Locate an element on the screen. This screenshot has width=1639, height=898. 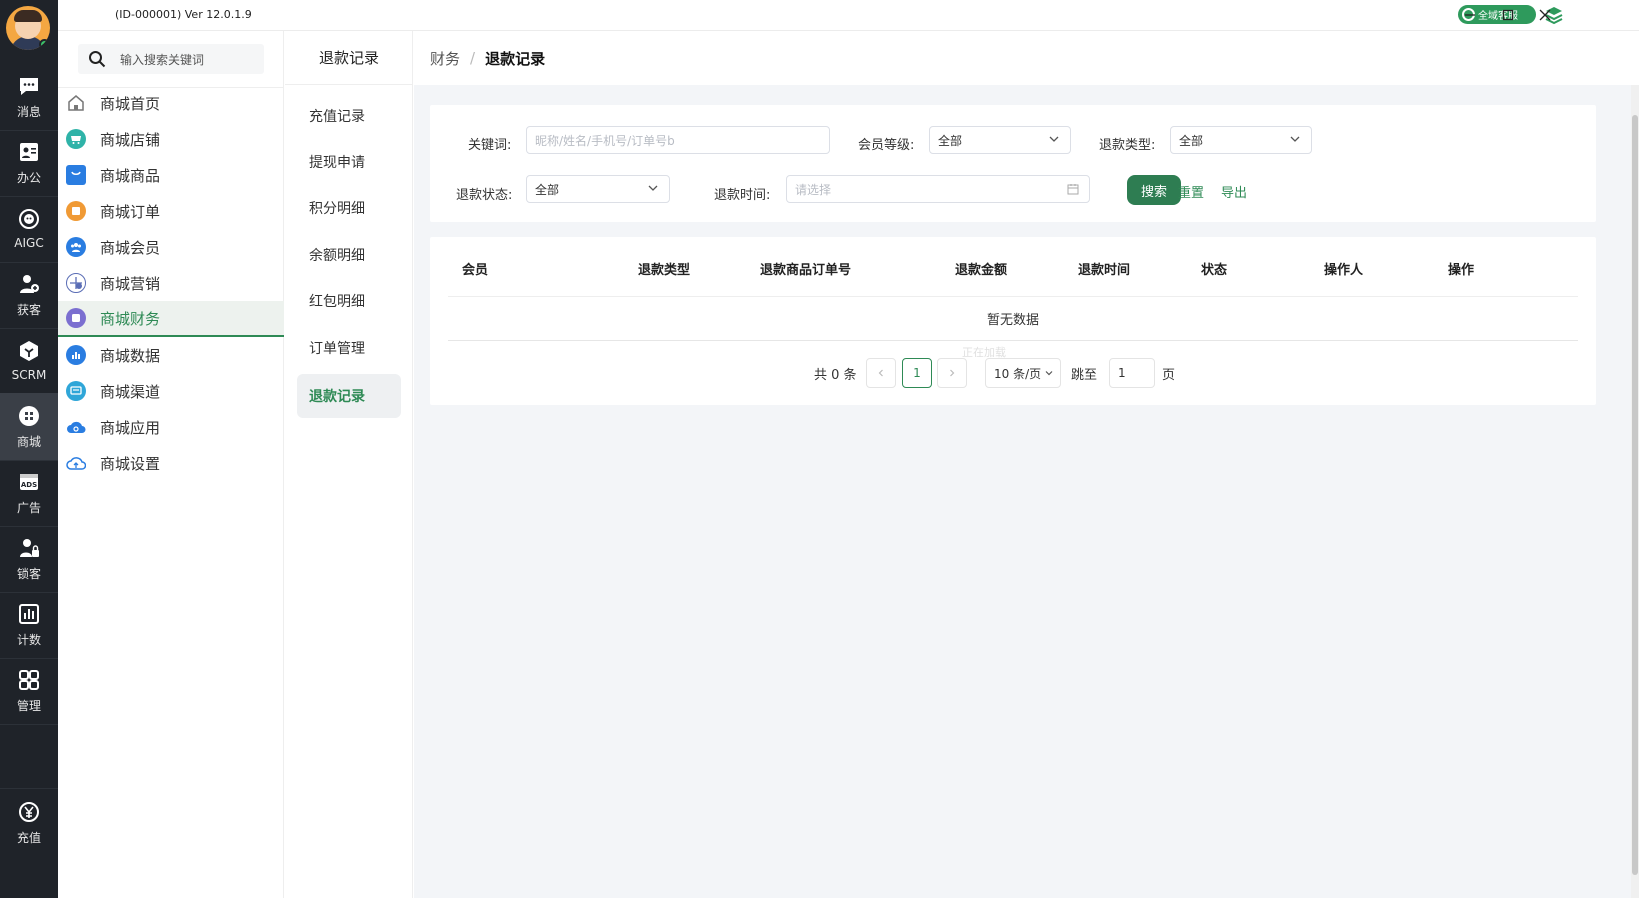
rail-item-scrm: SCRM is located at coordinates (29, 361).